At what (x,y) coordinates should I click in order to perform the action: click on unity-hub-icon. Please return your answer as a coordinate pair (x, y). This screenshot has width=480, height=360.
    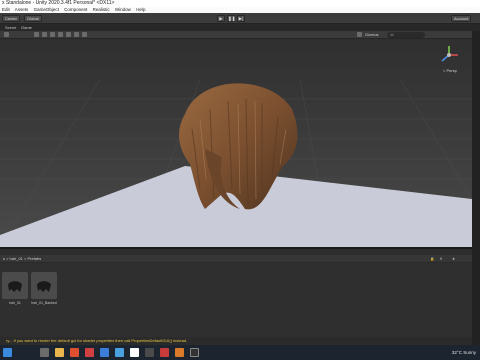
    Looking at the image, I should click on (134, 352).